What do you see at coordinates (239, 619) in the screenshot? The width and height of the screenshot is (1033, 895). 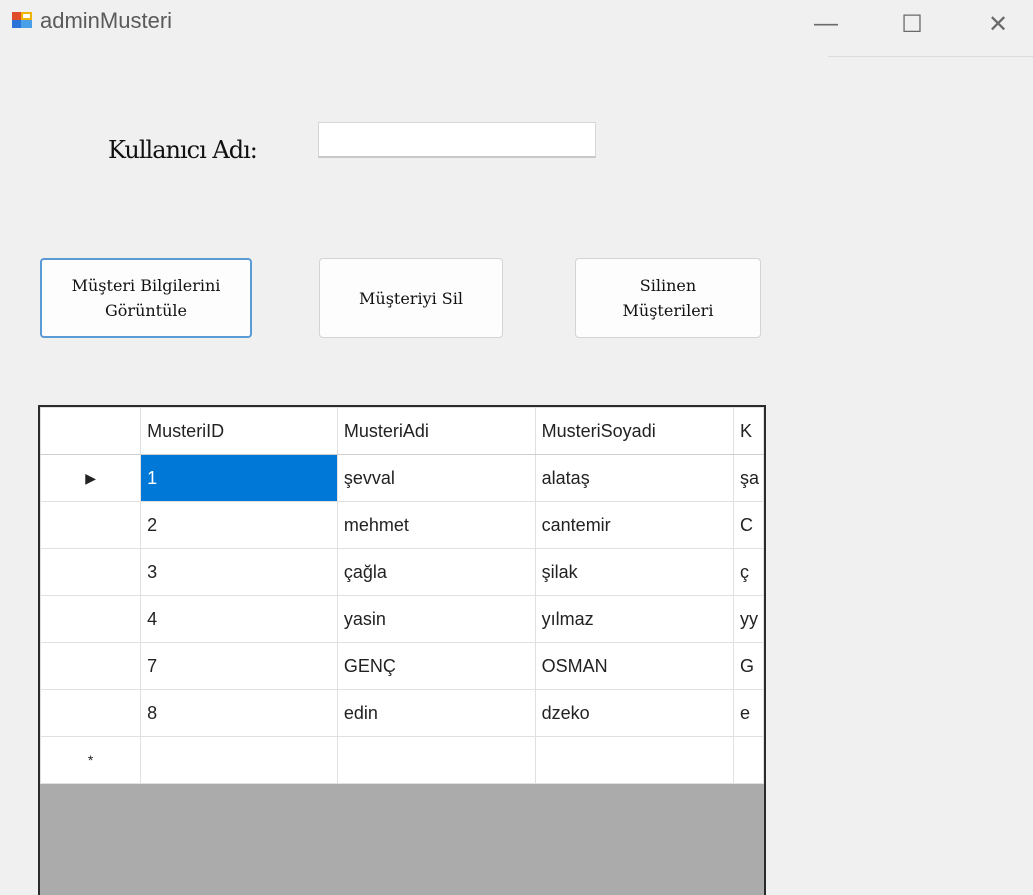 I see `cell-musteriid: 4` at bounding box center [239, 619].